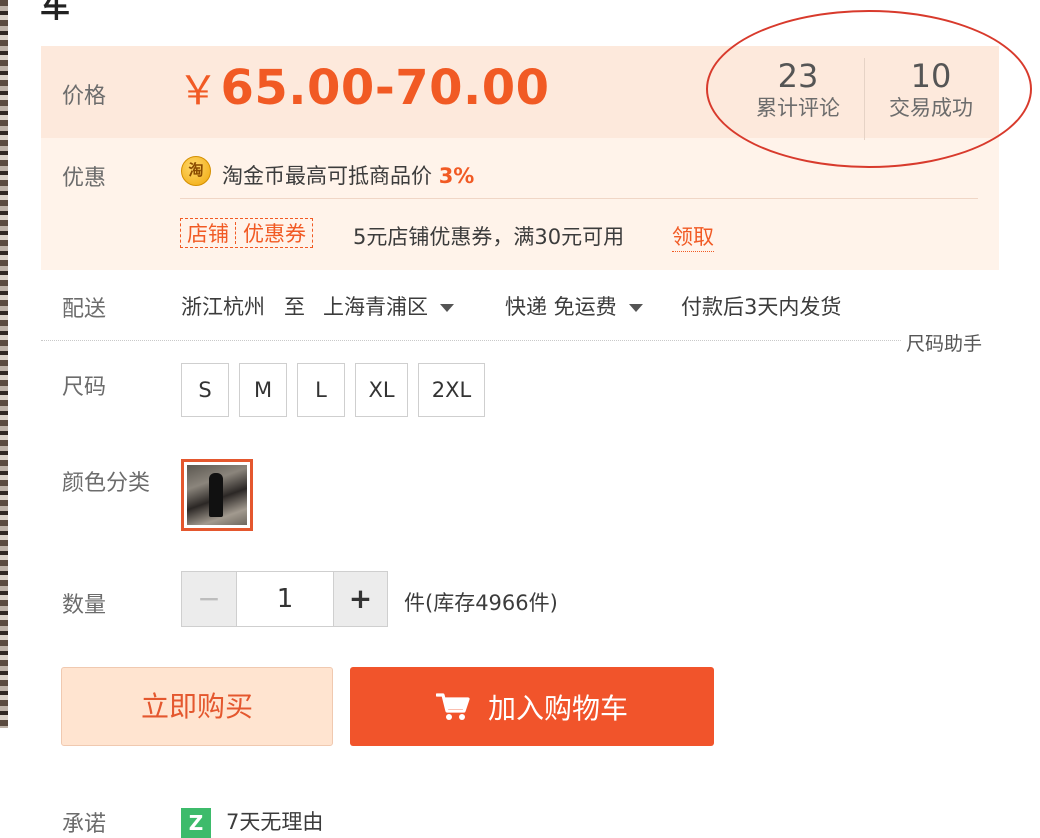  I want to click on add-to-cart-label: 加入购物车, so click(557, 708).